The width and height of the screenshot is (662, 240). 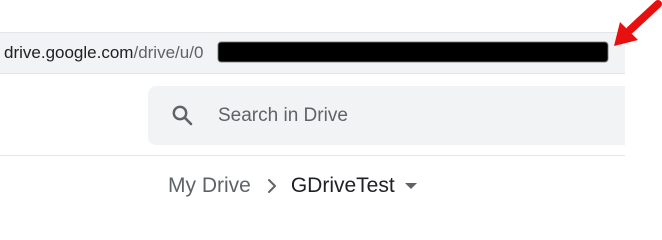 What do you see at coordinates (408, 116) in the screenshot?
I see `search-input` at bounding box center [408, 116].